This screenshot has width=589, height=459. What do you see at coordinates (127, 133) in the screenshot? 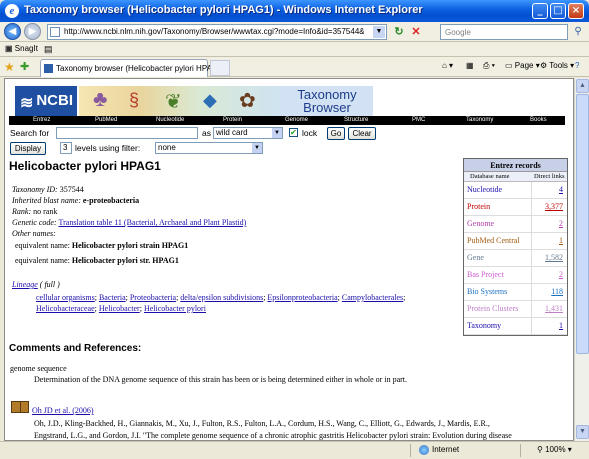
I see `search-term-input` at bounding box center [127, 133].